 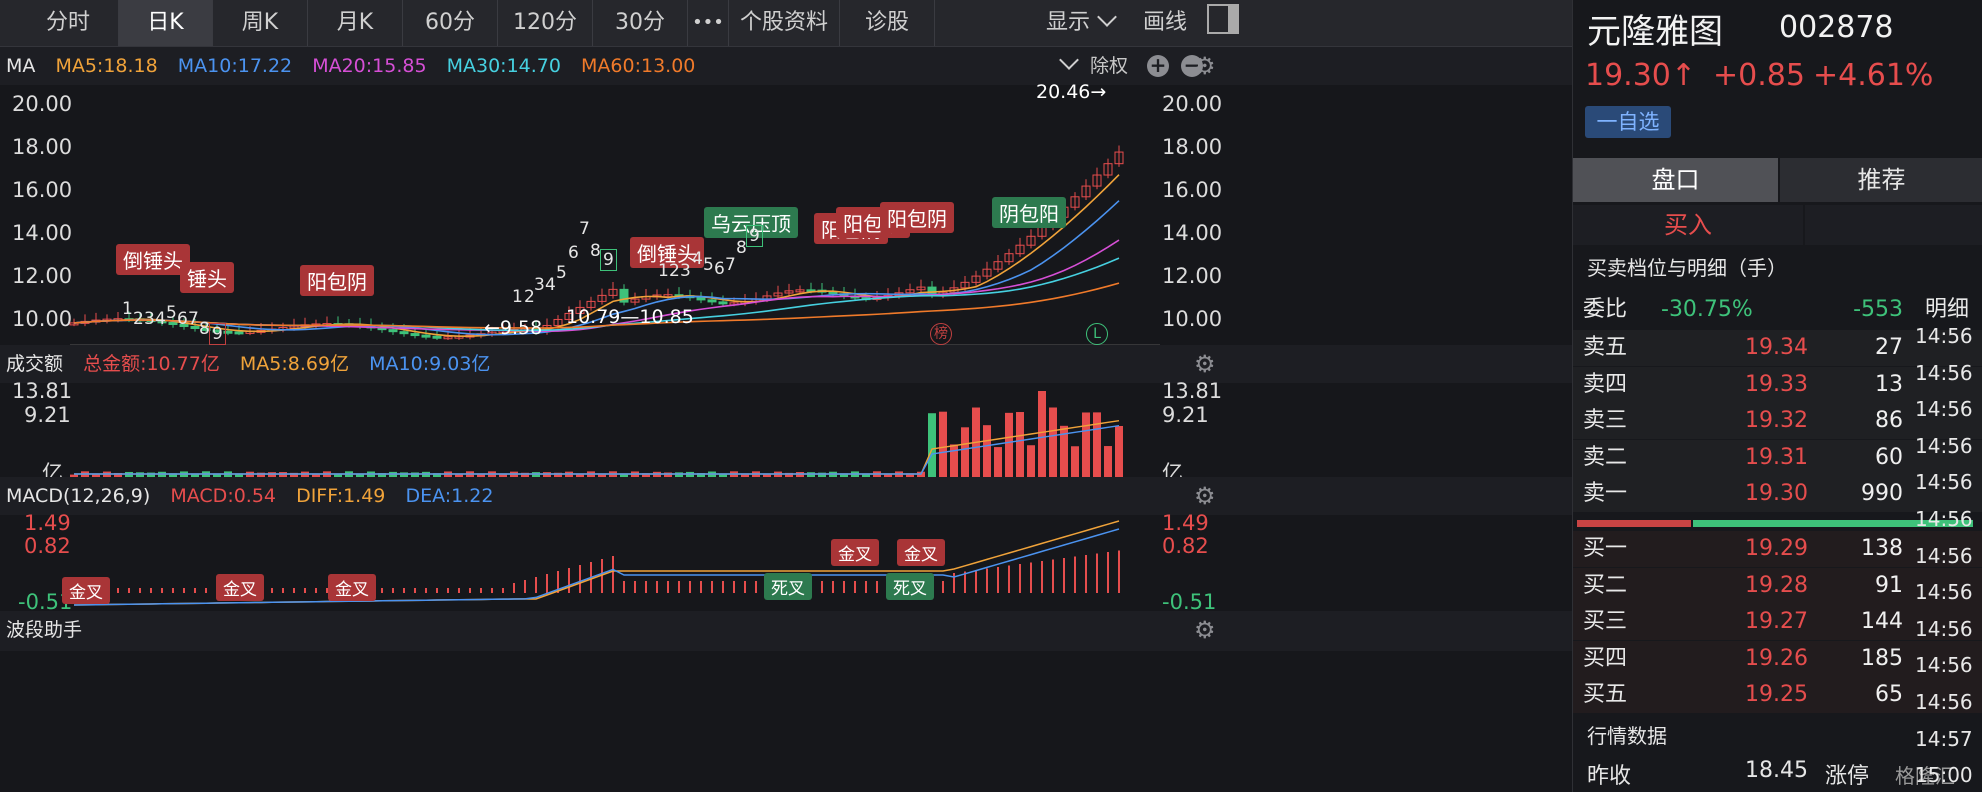 What do you see at coordinates (1707, 309) in the screenshot?
I see `ratio-pct: -30.75%` at bounding box center [1707, 309].